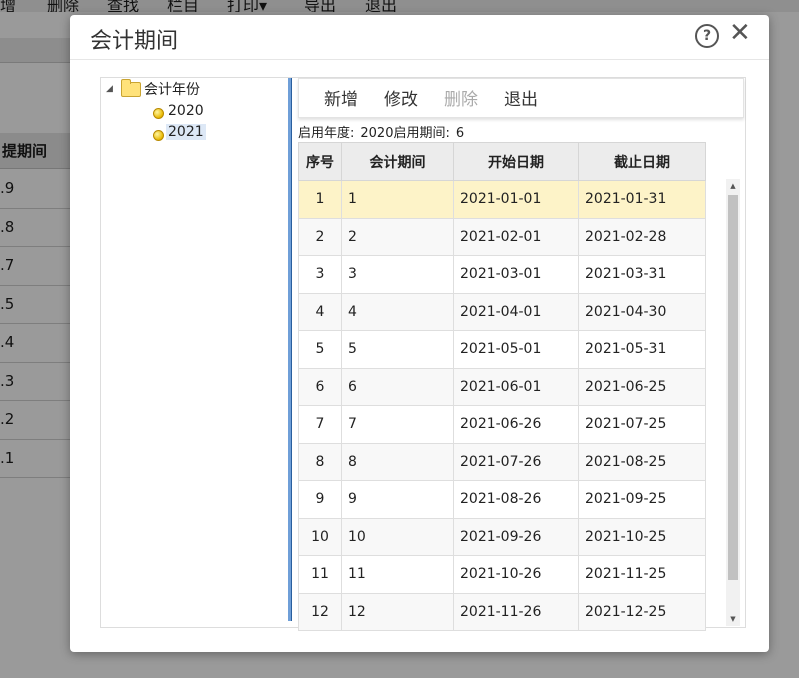 Image resolution: width=799 pixels, height=678 pixels. Describe the element at coordinates (461, 97) in the screenshot. I see `delete-button: 删除` at that location.